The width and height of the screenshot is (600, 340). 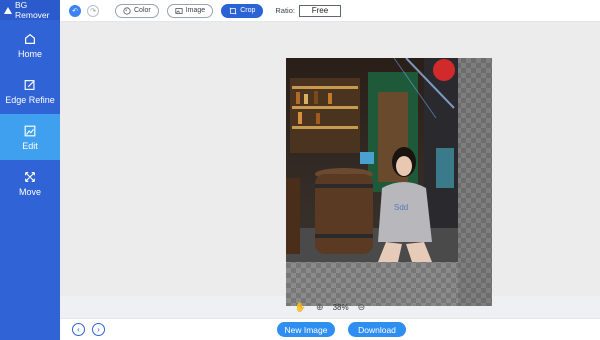 I want to click on next-button: ›, so click(x=98, y=329).